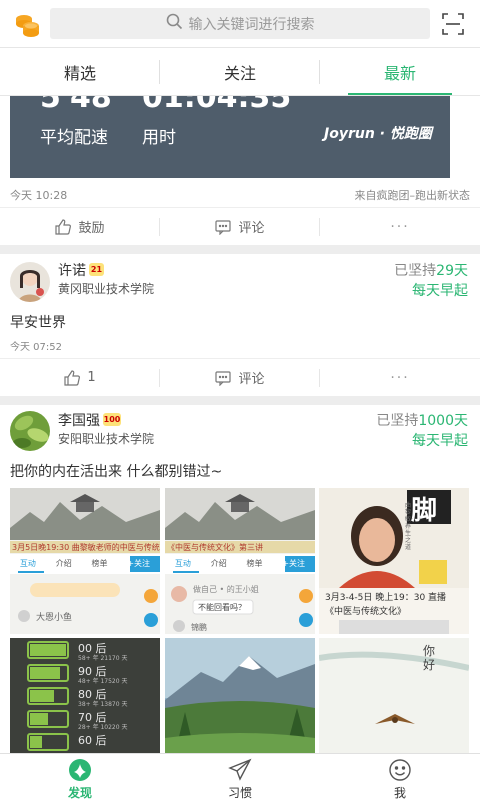  Describe the element at coordinates (443, 421) in the screenshot. I see `persist-count: 1000天` at that location.